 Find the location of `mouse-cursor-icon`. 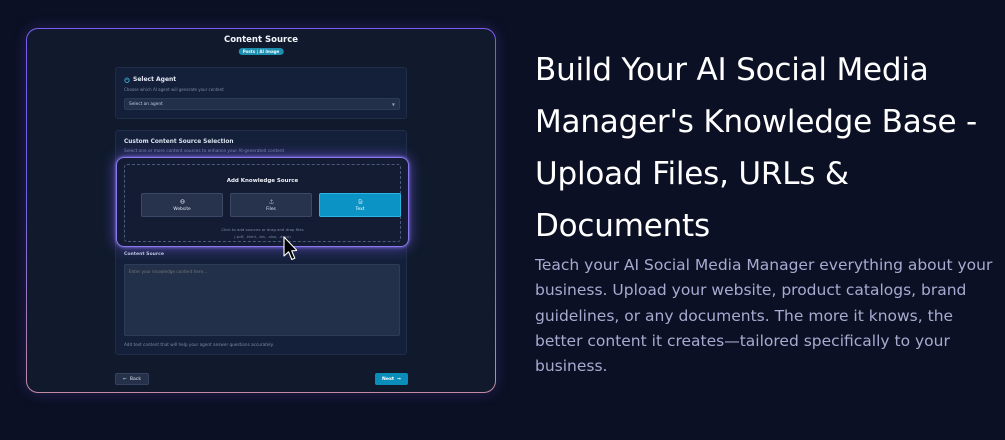

mouse-cursor-icon is located at coordinates (290, 248).